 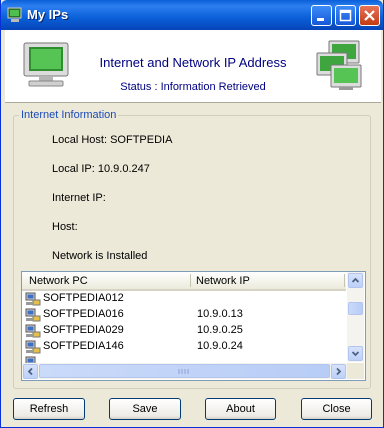 I want to click on chevron-up-icon, so click(x=355, y=280).